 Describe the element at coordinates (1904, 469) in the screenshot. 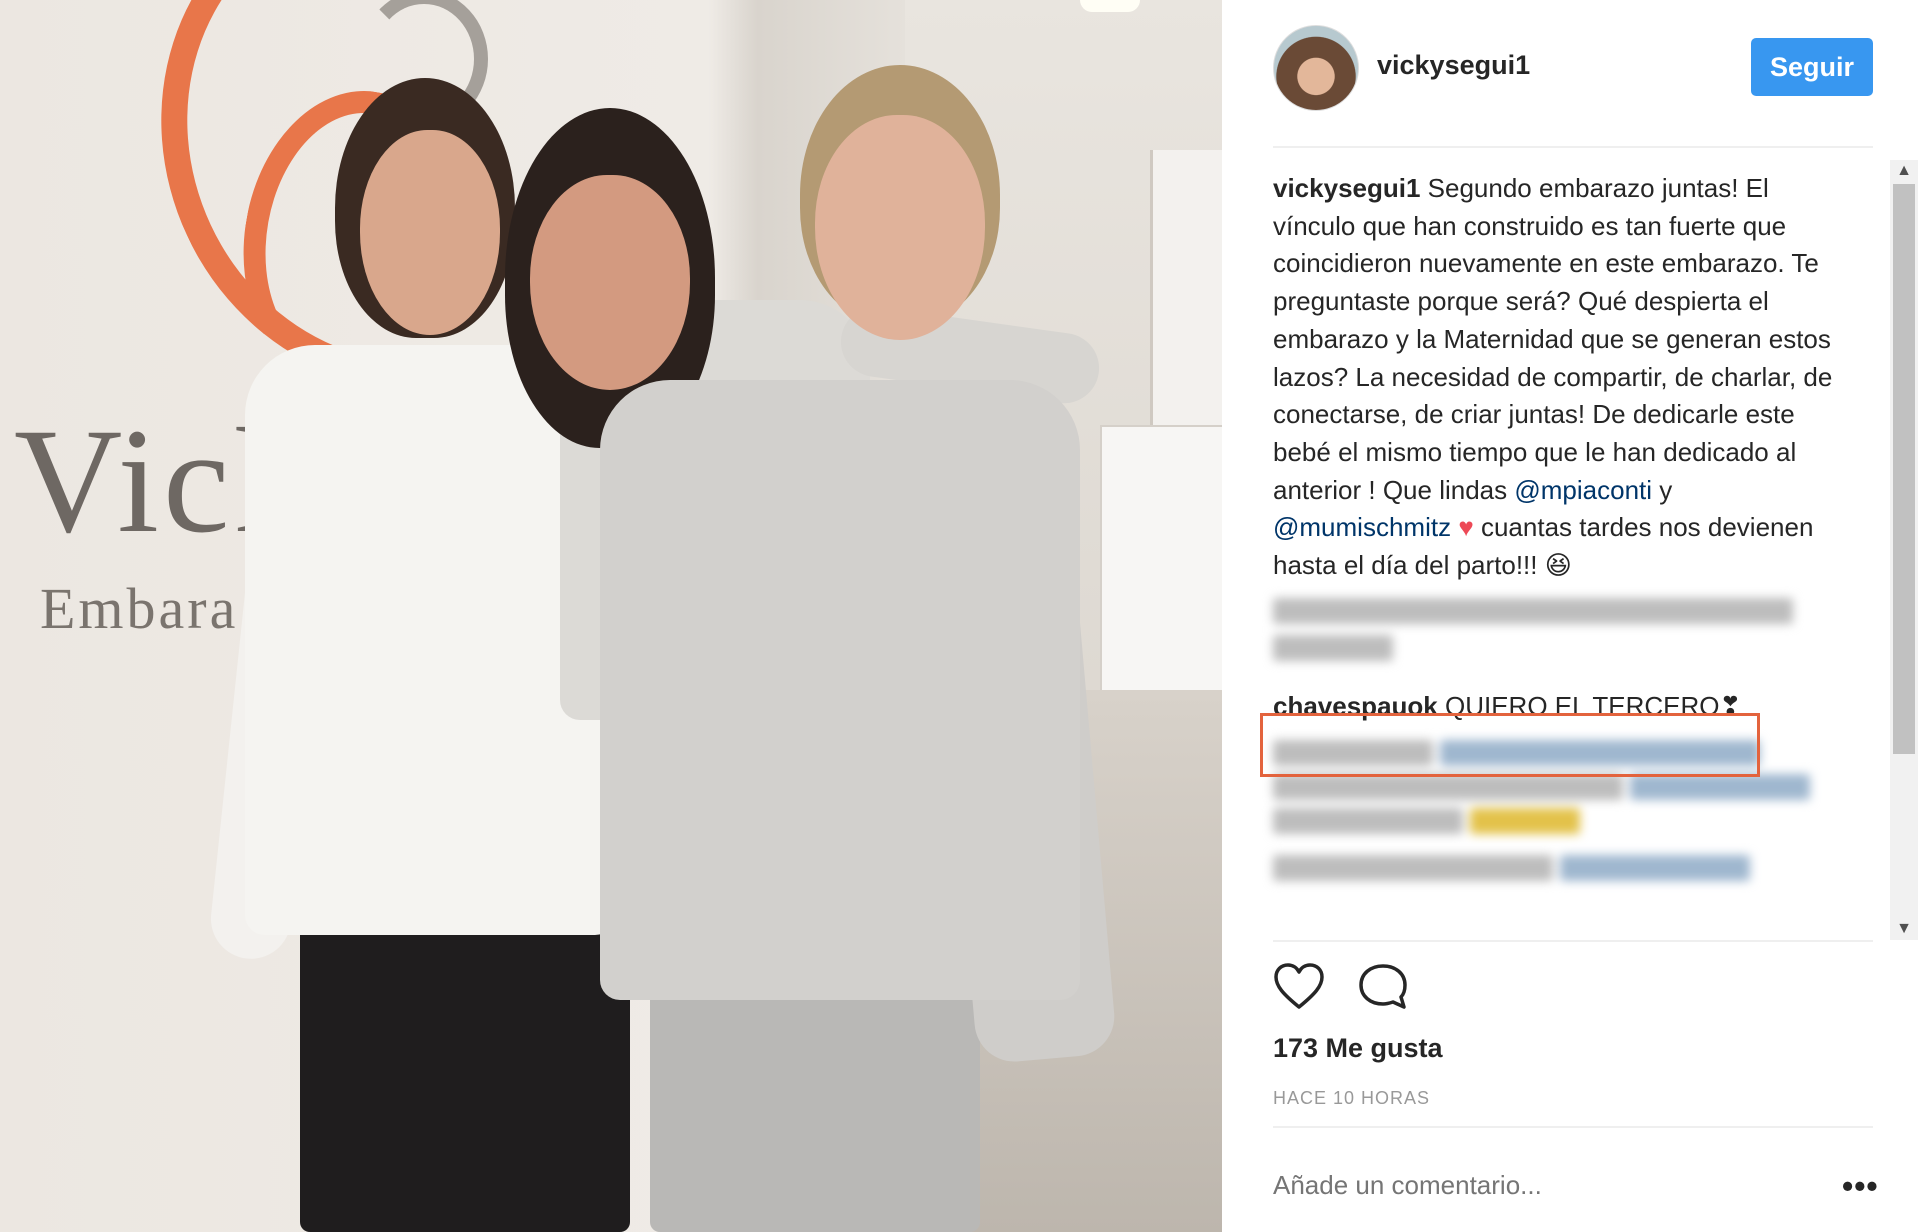

I see `scrollbar-thumb` at that location.